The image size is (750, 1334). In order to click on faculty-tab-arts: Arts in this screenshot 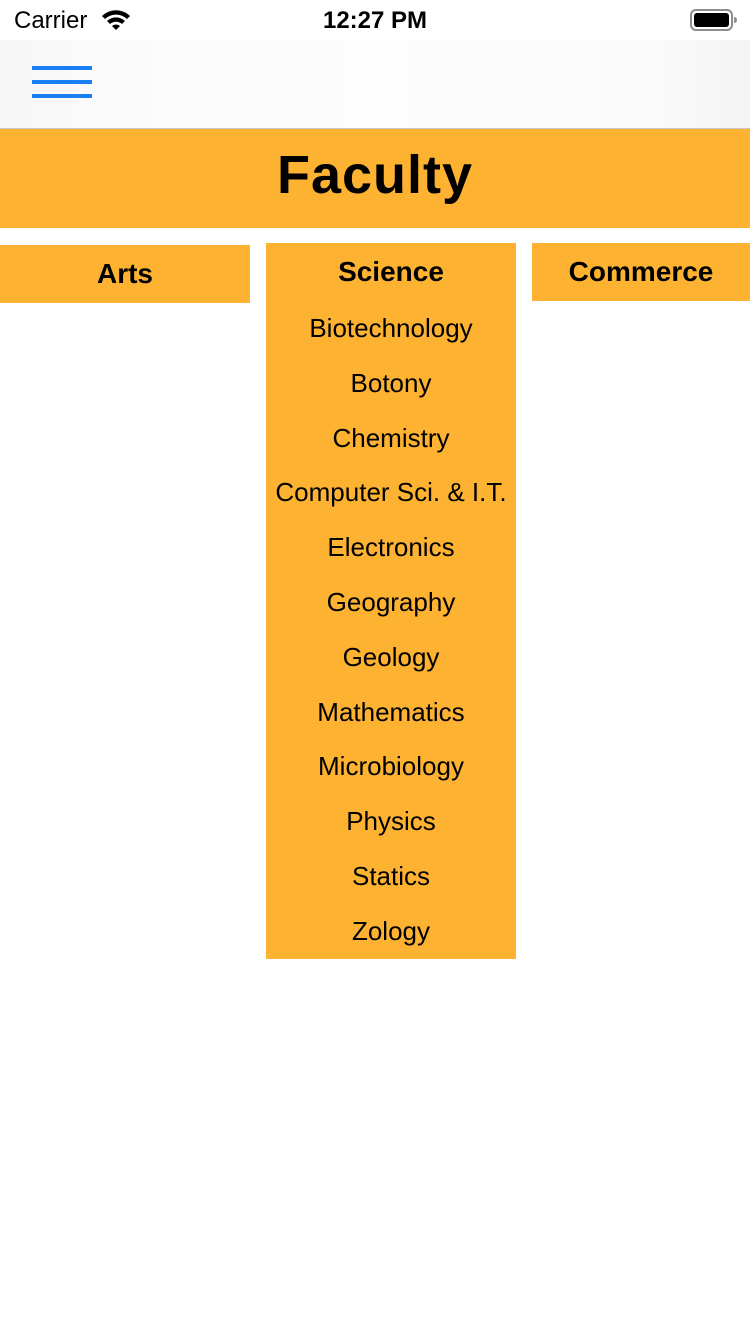, I will do `click(125, 274)`.